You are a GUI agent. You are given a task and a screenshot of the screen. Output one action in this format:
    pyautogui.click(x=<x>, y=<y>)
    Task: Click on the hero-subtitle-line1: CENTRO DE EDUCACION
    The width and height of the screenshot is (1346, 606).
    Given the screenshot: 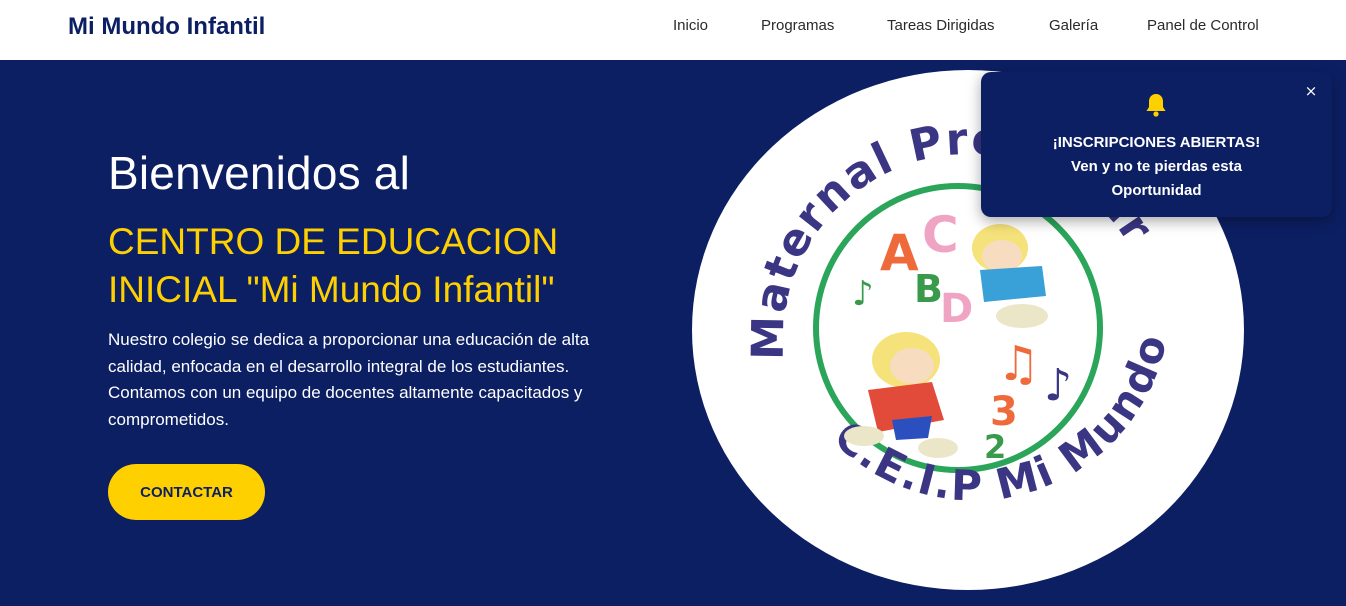 What is the action you would take?
    pyautogui.click(x=333, y=241)
    